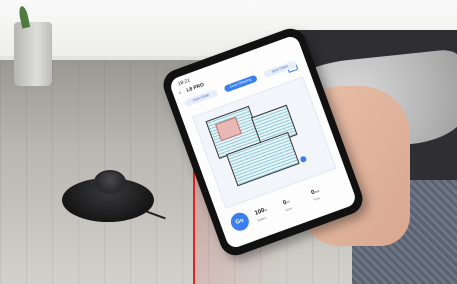 The image size is (457, 284). What do you see at coordinates (280, 69) in the screenshot?
I see `tab-spot-clean: Spot Clean` at bounding box center [280, 69].